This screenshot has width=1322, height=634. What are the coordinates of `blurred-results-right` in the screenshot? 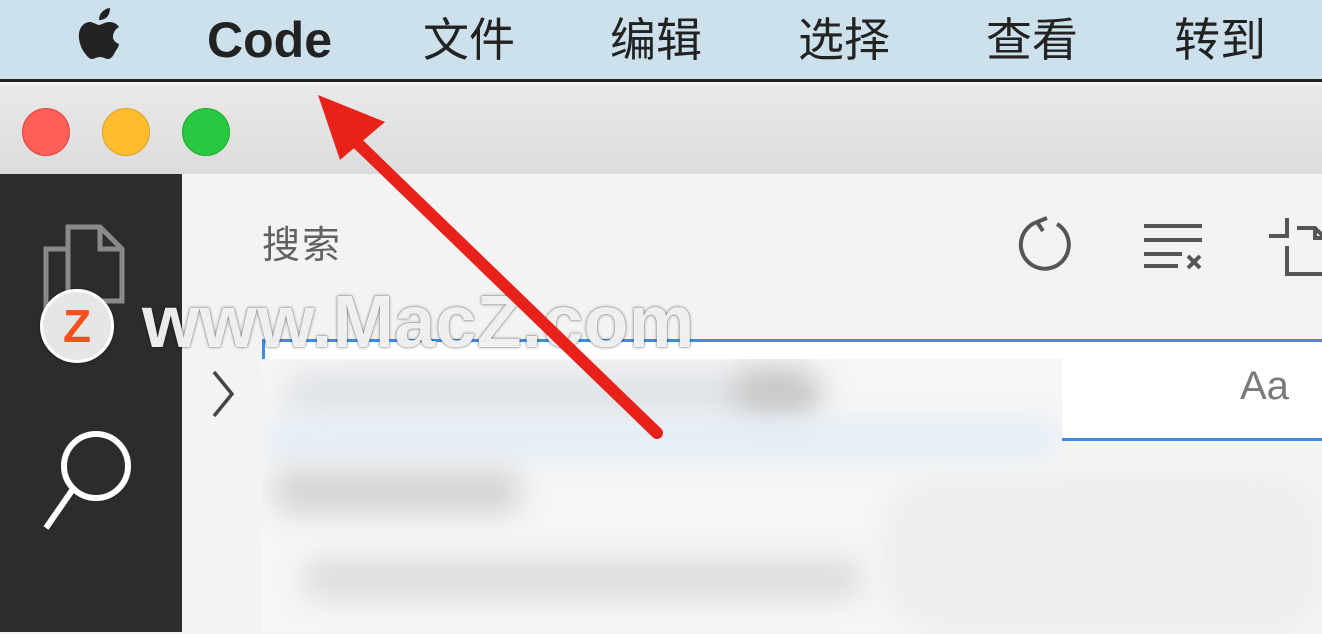 It's located at (1102, 554).